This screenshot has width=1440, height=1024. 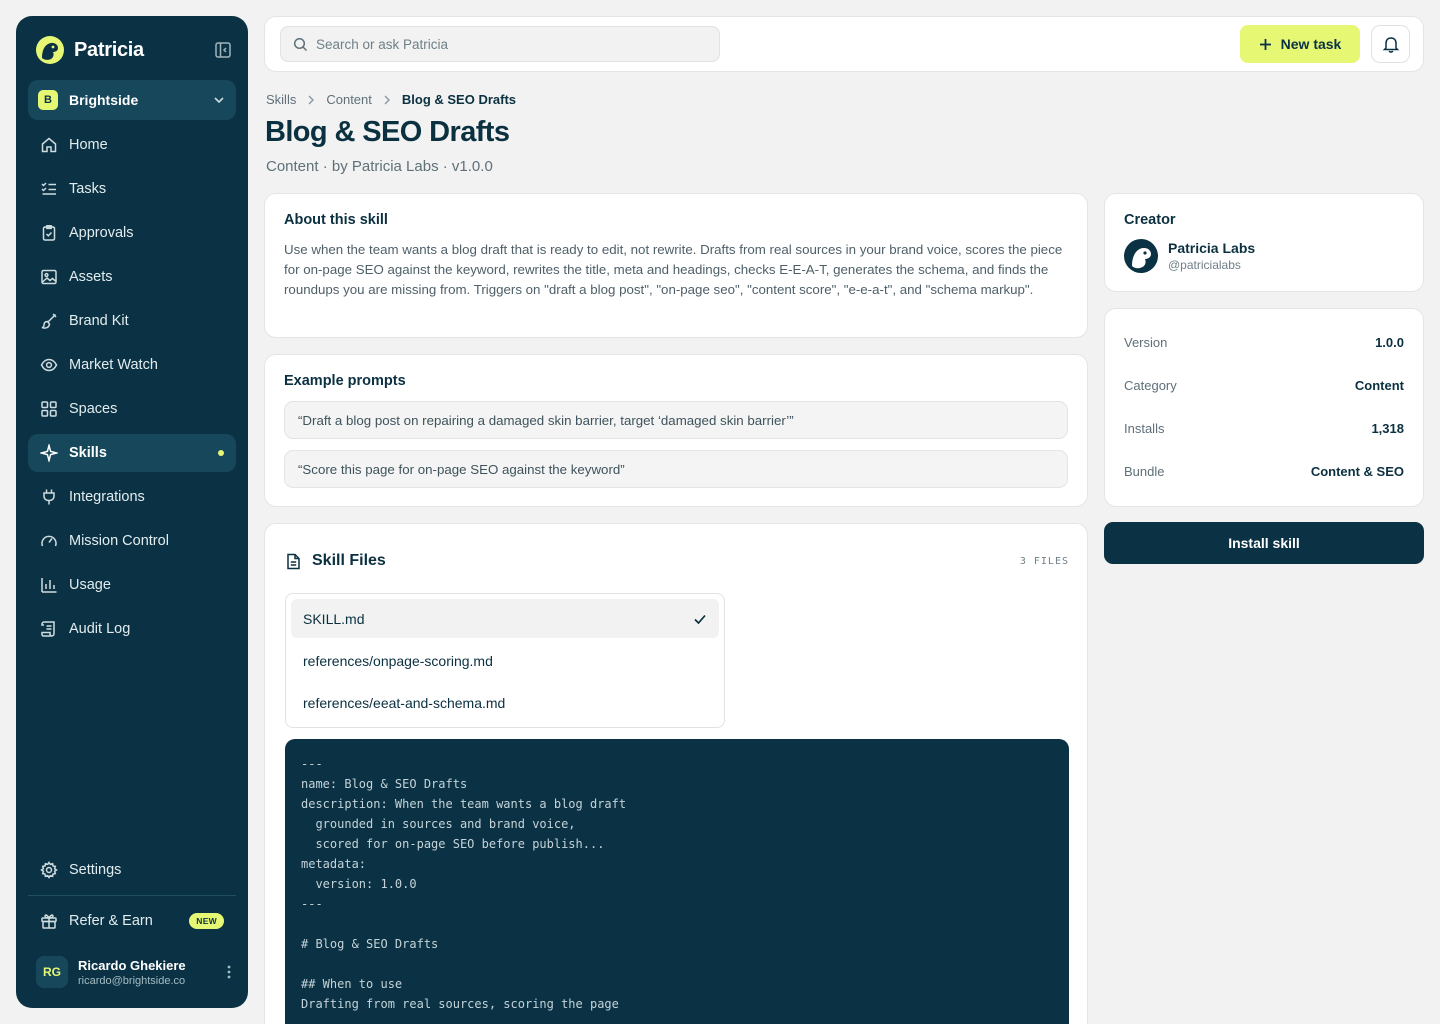 I want to click on meta-label: Category, so click(x=1150, y=385).